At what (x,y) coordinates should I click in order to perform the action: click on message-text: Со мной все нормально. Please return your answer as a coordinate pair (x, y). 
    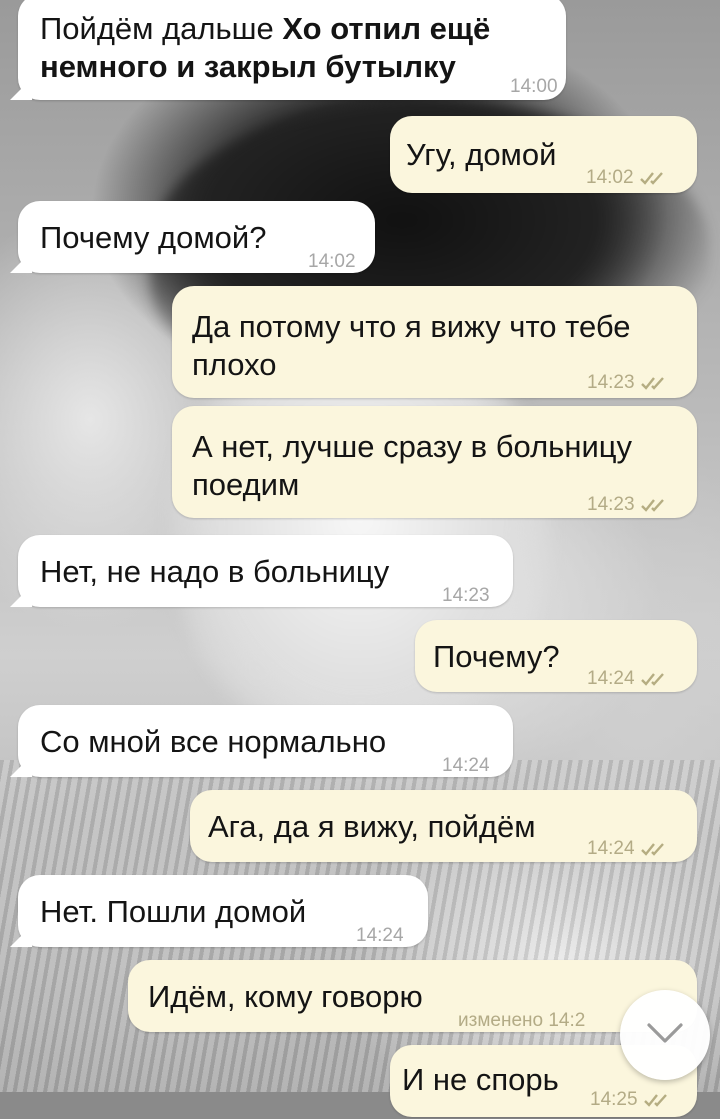
    Looking at the image, I should click on (213, 741).